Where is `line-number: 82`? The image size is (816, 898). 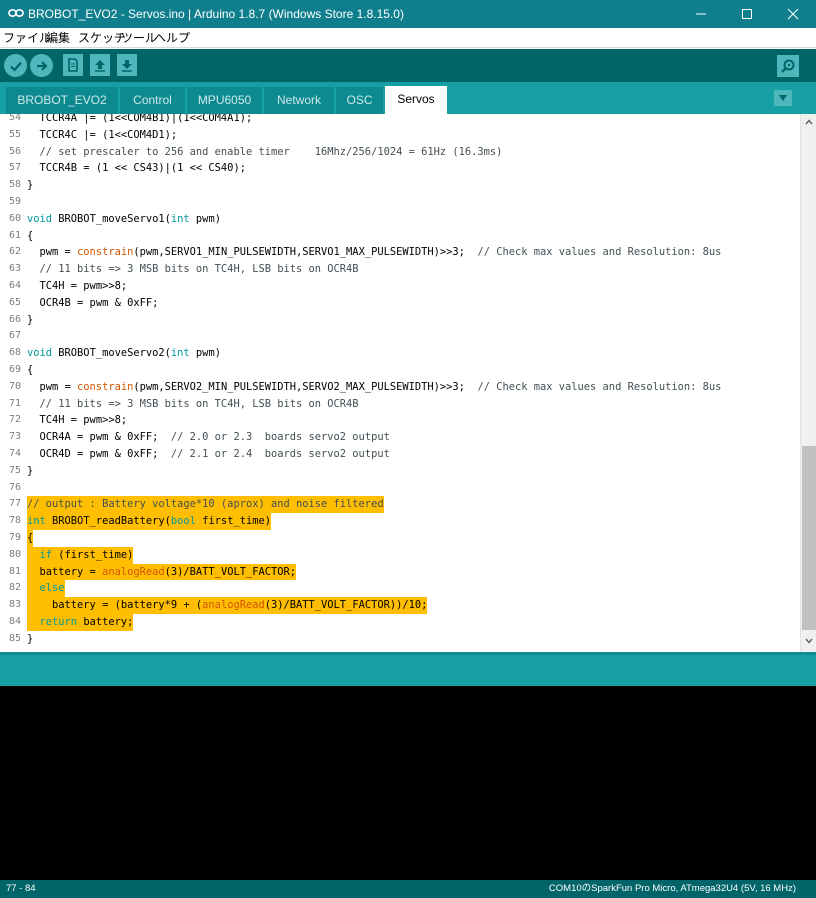 line-number: 82 is located at coordinates (14, 588).